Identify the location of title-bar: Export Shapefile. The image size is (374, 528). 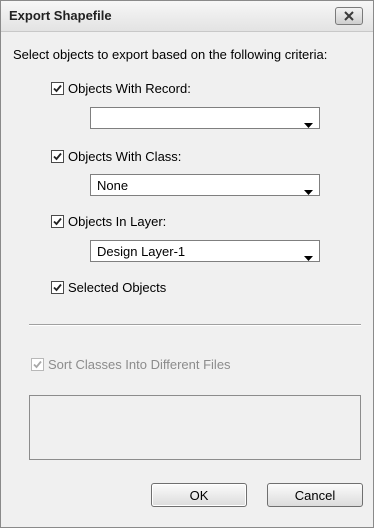
(187, 16).